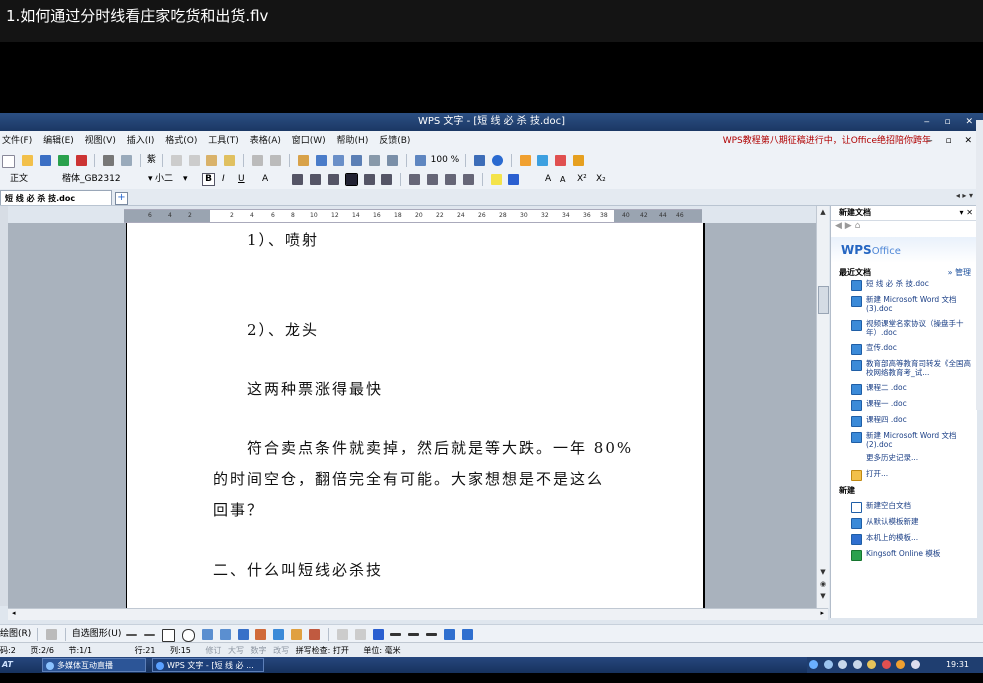 This screenshot has width=983, height=683. Describe the element at coordinates (45, 160) in the screenshot. I see `save-icon` at that location.